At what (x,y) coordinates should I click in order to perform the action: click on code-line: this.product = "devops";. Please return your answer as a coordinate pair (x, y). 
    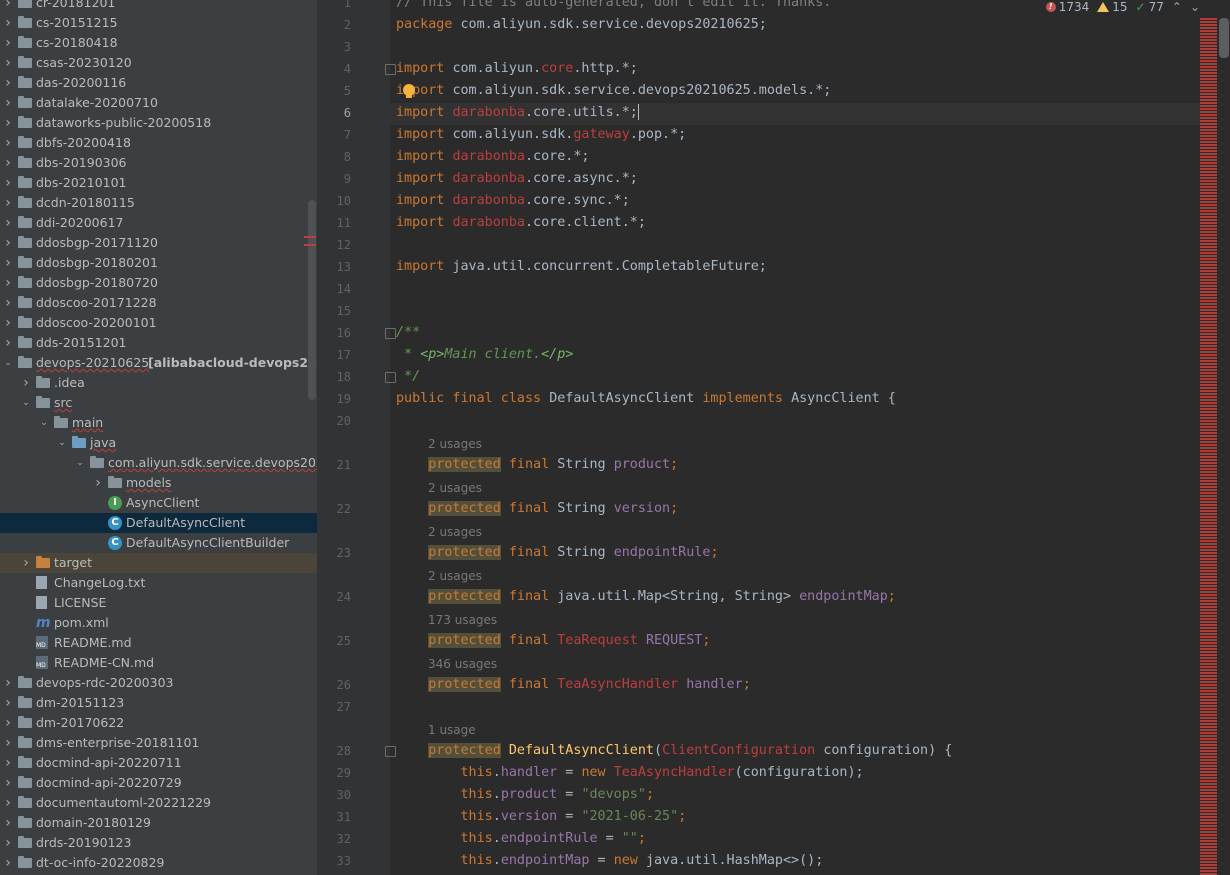
    Looking at the image, I should click on (525, 795).